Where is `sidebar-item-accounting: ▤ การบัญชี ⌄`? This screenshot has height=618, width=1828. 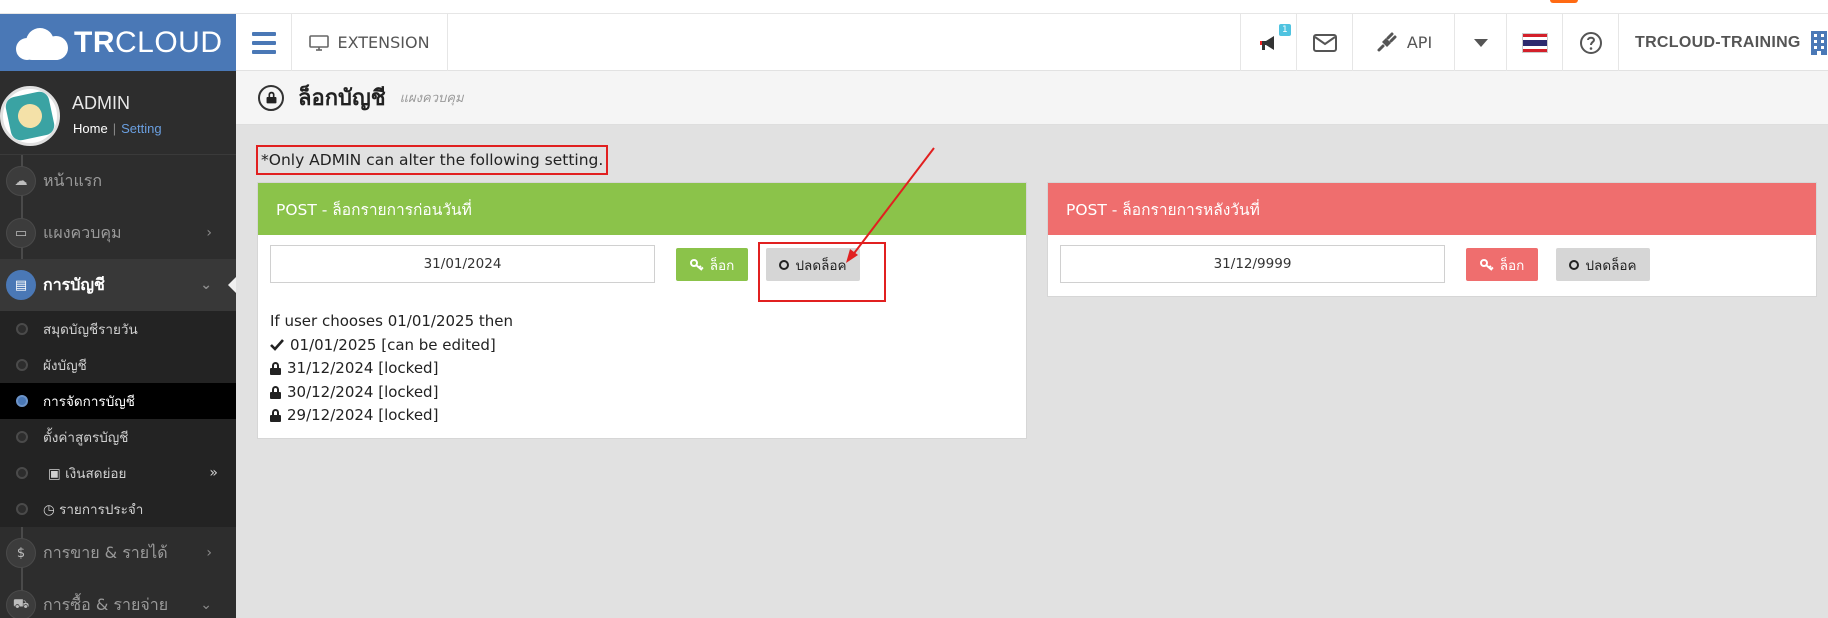 sidebar-item-accounting: ▤ การบัญชี ⌄ is located at coordinates (118, 285).